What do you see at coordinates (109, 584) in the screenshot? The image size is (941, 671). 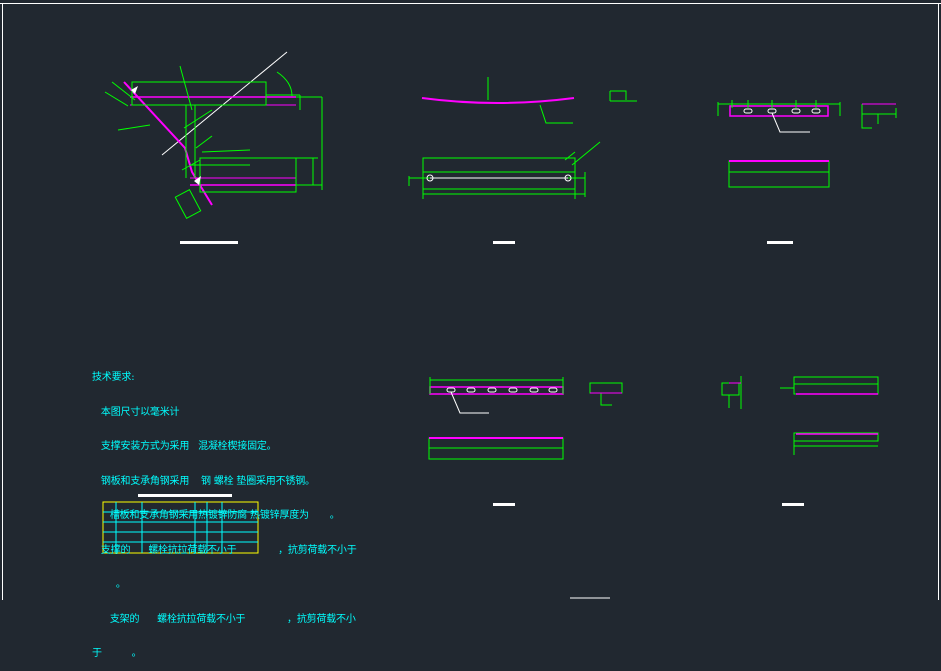 I see `note-line: 。` at bounding box center [109, 584].